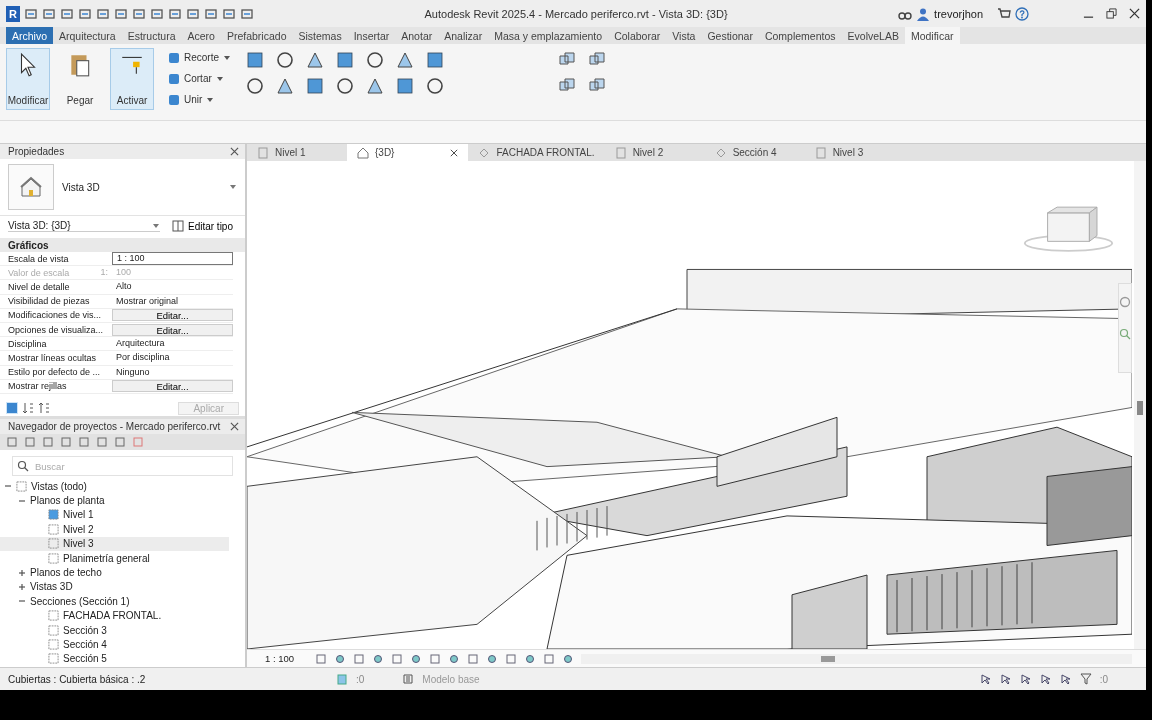  Describe the element at coordinates (51, 587) in the screenshot. I see `tree-item: Vistas 3D` at that location.